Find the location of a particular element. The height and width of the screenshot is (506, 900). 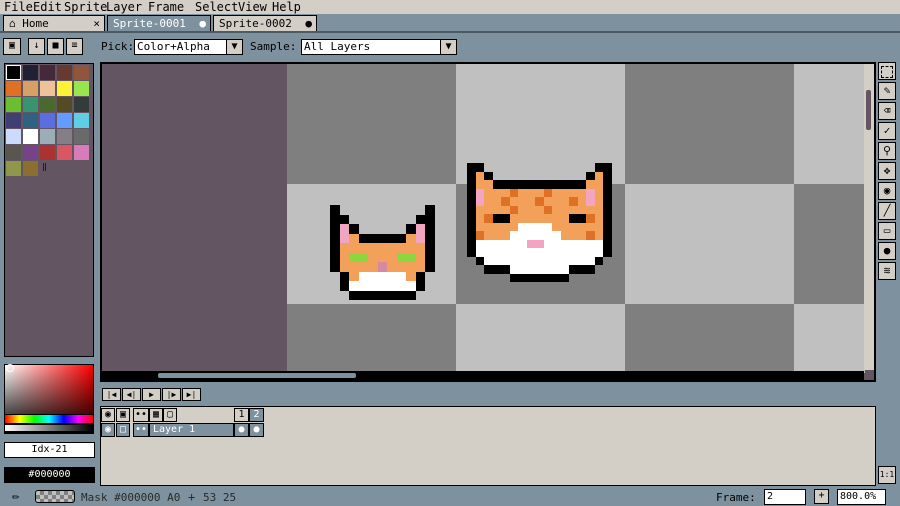

pick-dropdown: Color+Alpha ▼ is located at coordinates (188, 47).